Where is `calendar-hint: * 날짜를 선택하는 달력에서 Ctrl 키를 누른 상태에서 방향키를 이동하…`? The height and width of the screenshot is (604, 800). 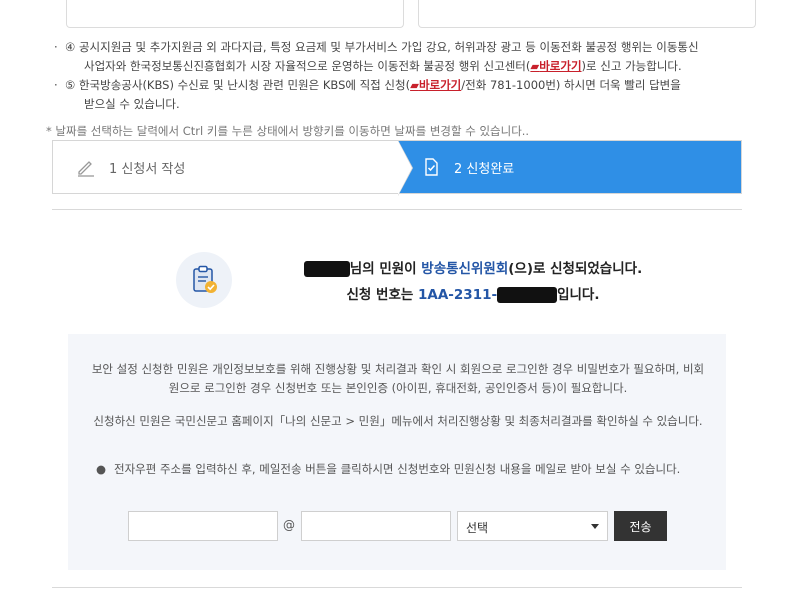
calendar-hint: * 날짜를 선택하는 달력에서 Ctrl 키를 누른 상태에서 방향키를 이동하… is located at coordinates (288, 131).